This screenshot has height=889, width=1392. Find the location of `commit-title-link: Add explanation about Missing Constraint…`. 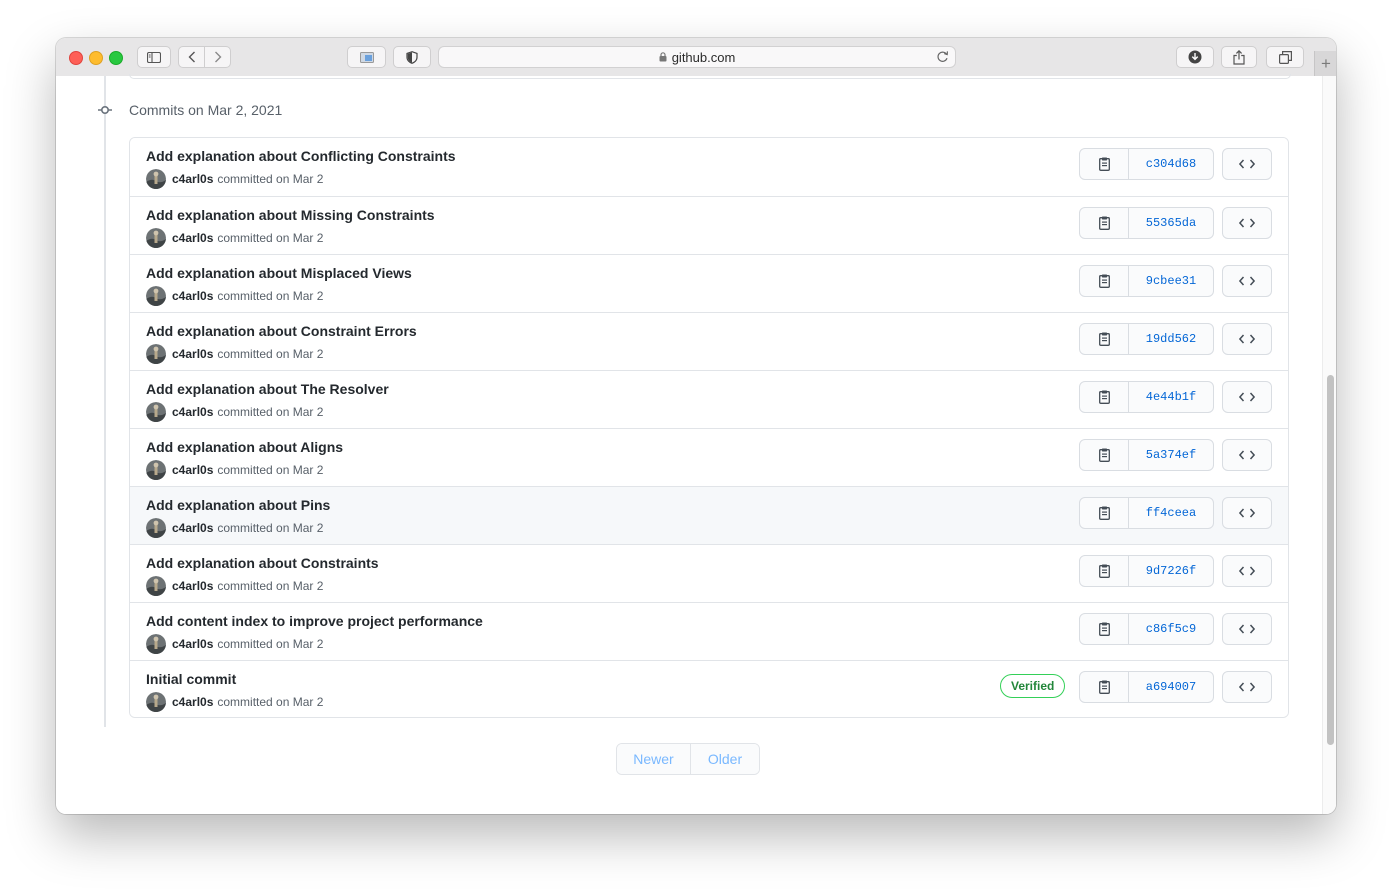

commit-title-link: Add explanation about Missing Constraint… is located at coordinates (290, 215).